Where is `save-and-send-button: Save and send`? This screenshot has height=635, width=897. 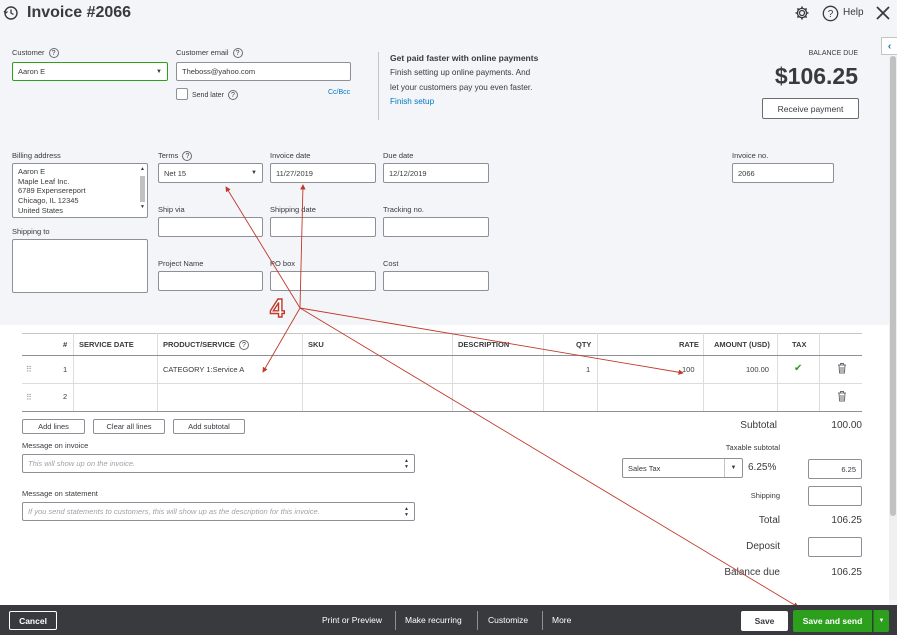
save-and-send-button: Save and send is located at coordinates (832, 621).